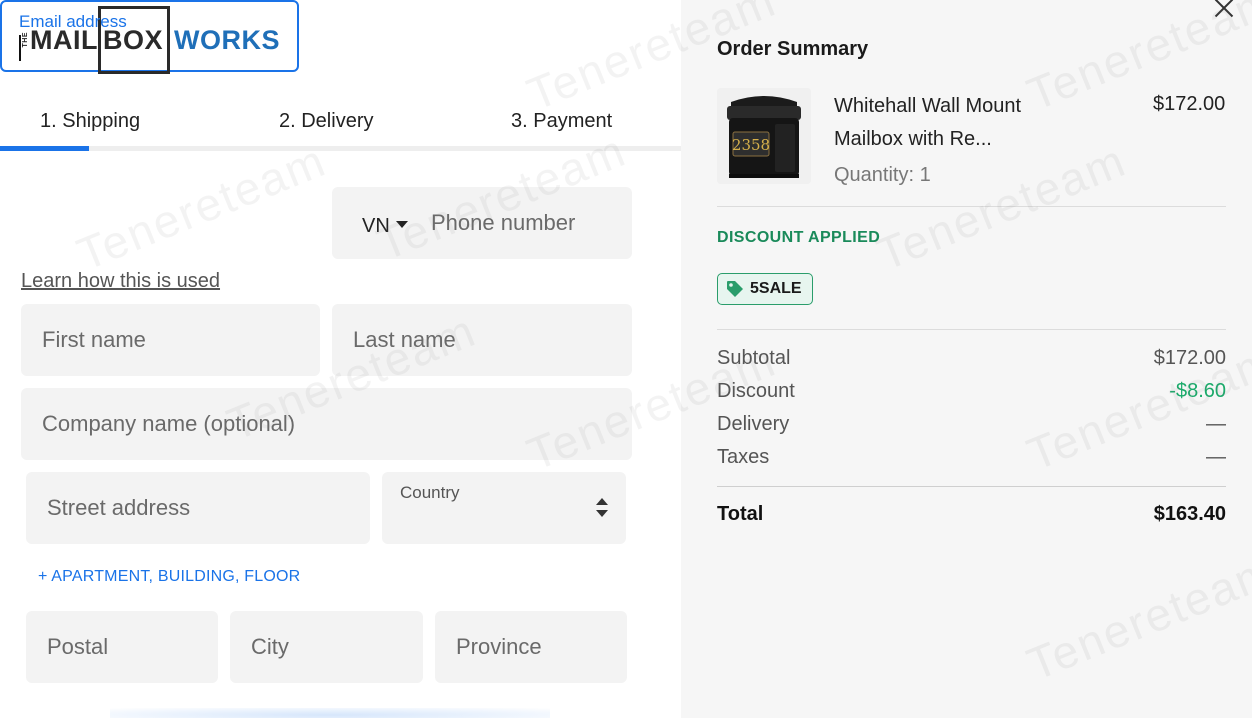 This screenshot has height=718, width=1252. What do you see at coordinates (119, 507) in the screenshot?
I see `street-placeholder: Street address` at bounding box center [119, 507].